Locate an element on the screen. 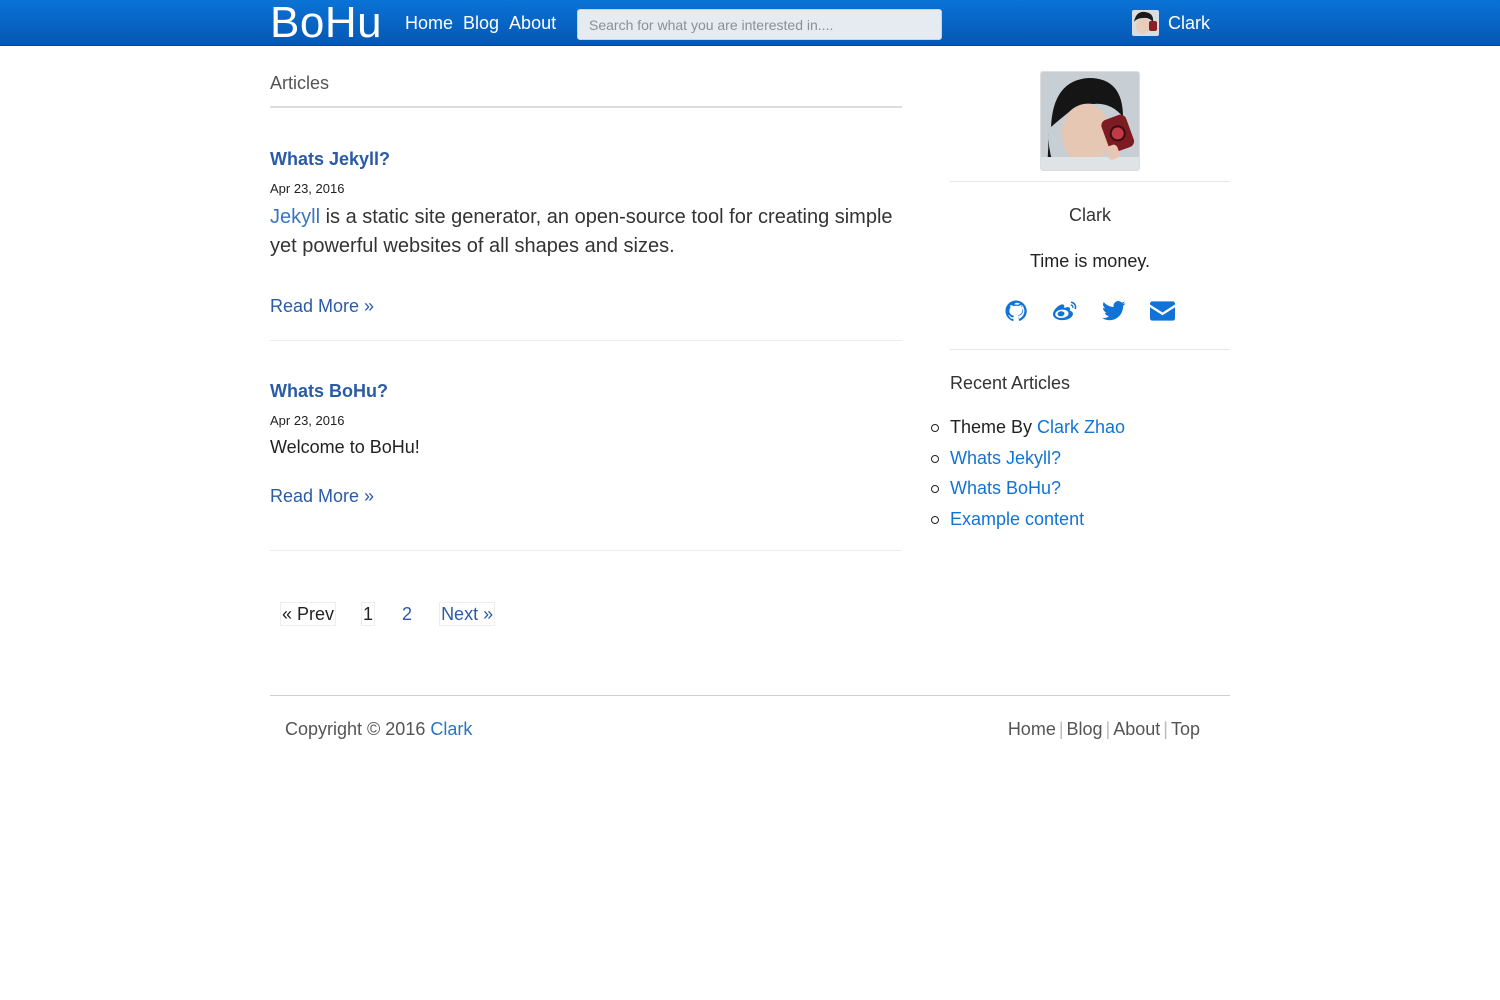 Image resolution: width=1500 pixels, height=1000 pixels. social-links is located at coordinates (1089, 310).